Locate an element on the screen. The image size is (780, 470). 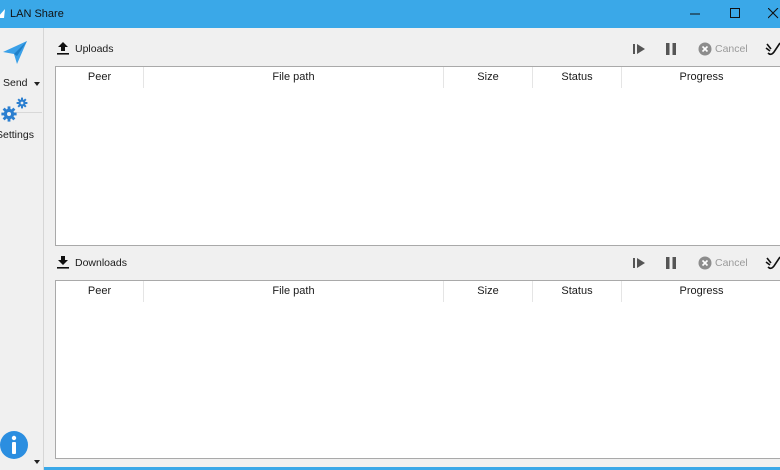
downloads-clear-button is located at coordinates (772, 263).